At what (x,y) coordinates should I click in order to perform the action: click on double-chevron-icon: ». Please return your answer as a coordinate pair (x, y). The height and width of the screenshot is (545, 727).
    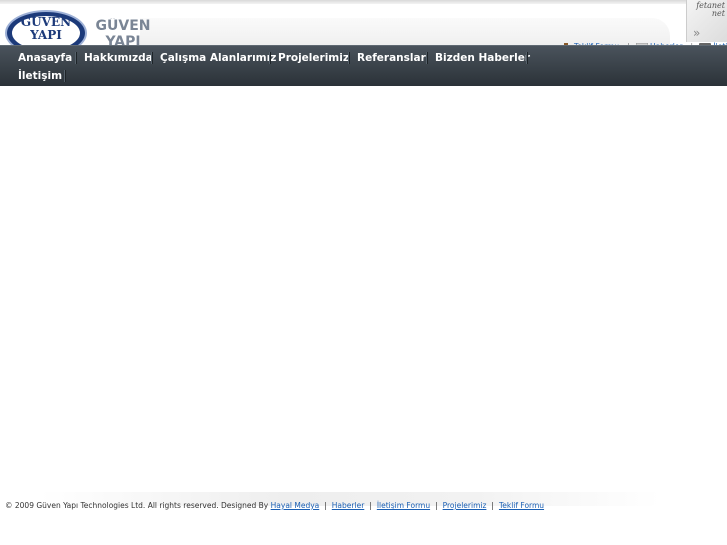
    Looking at the image, I should click on (697, 33).